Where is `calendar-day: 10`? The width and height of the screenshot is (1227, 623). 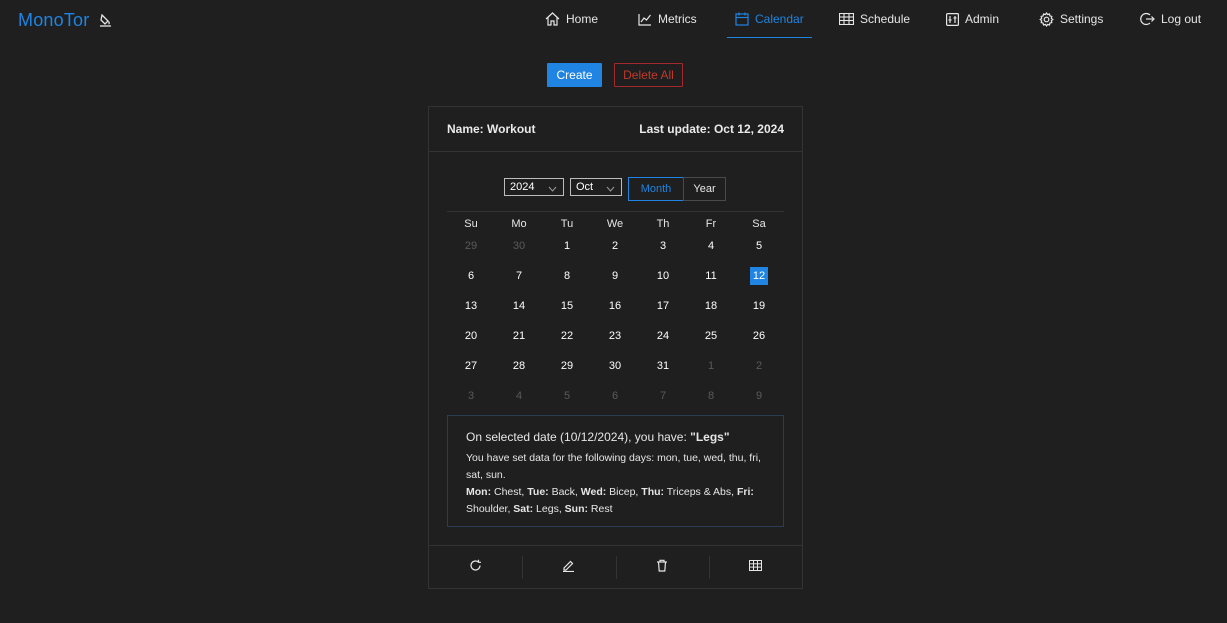
calendar-day: 10 is located at coordinates (663, 273).